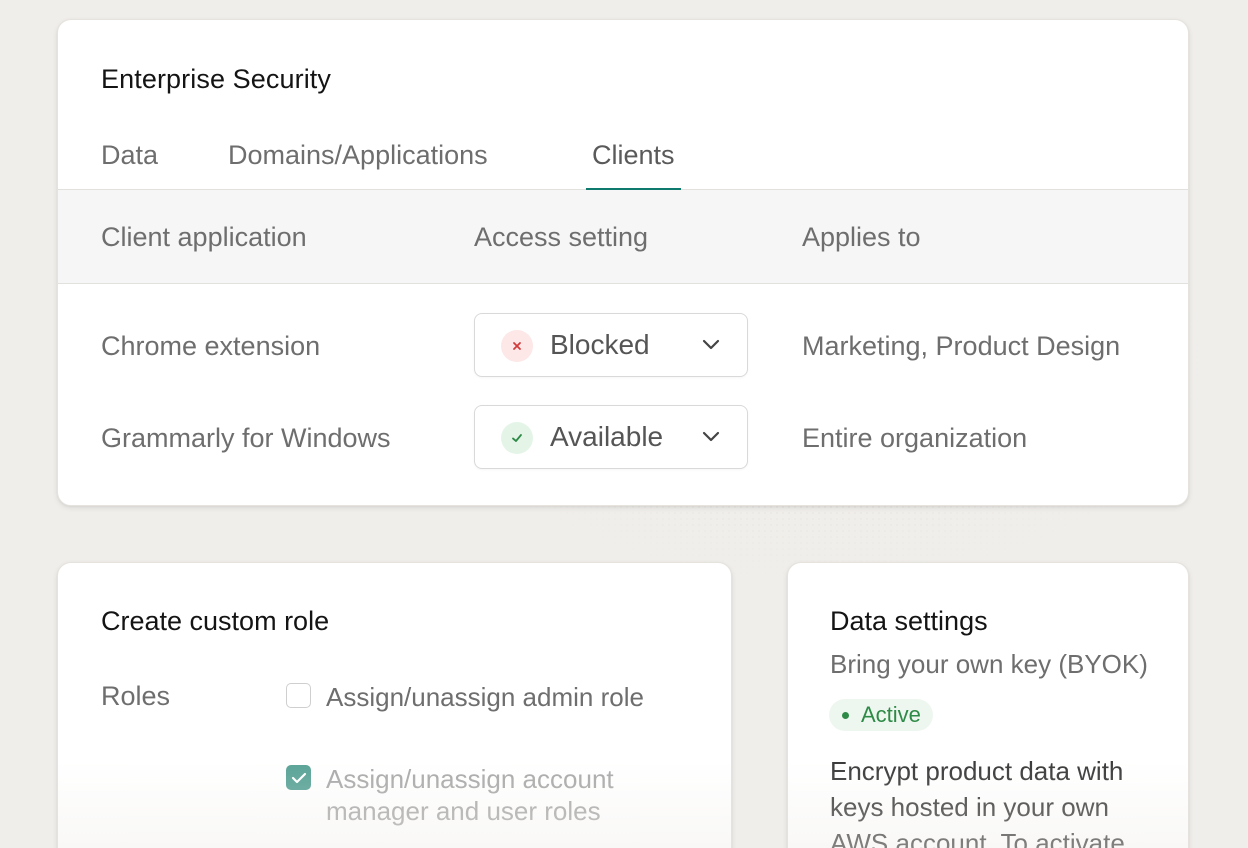 This screenshot has width=1248, height=848. What do you see at coordinates (517, 346) in the screenshot?
I see `x-icon` at bounding box center [517, 346].